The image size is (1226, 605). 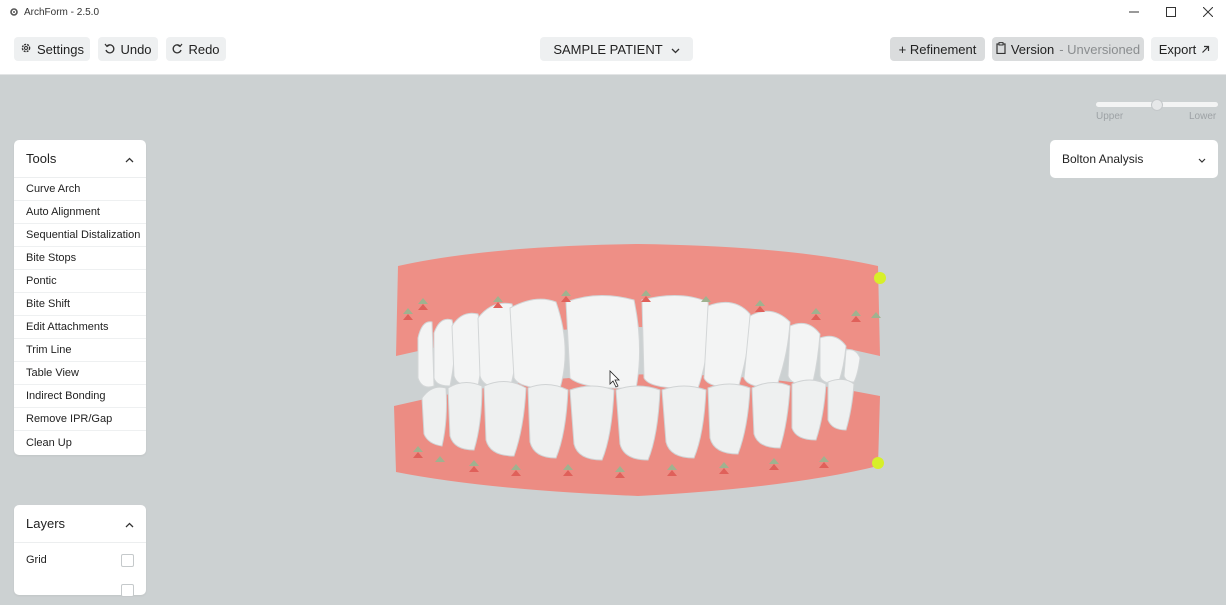 What do you see at coordinates (41, 158) in the screenshot?
I see `tools-panel-title: Tools` at bounding box center [41, 158].